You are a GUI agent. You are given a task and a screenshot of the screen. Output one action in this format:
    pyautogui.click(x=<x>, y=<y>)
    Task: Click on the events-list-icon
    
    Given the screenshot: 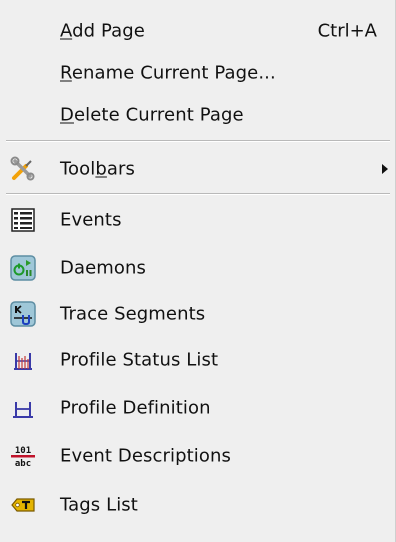 What is the action you would take?
    pyautogui.click(x=23, y=220)
    